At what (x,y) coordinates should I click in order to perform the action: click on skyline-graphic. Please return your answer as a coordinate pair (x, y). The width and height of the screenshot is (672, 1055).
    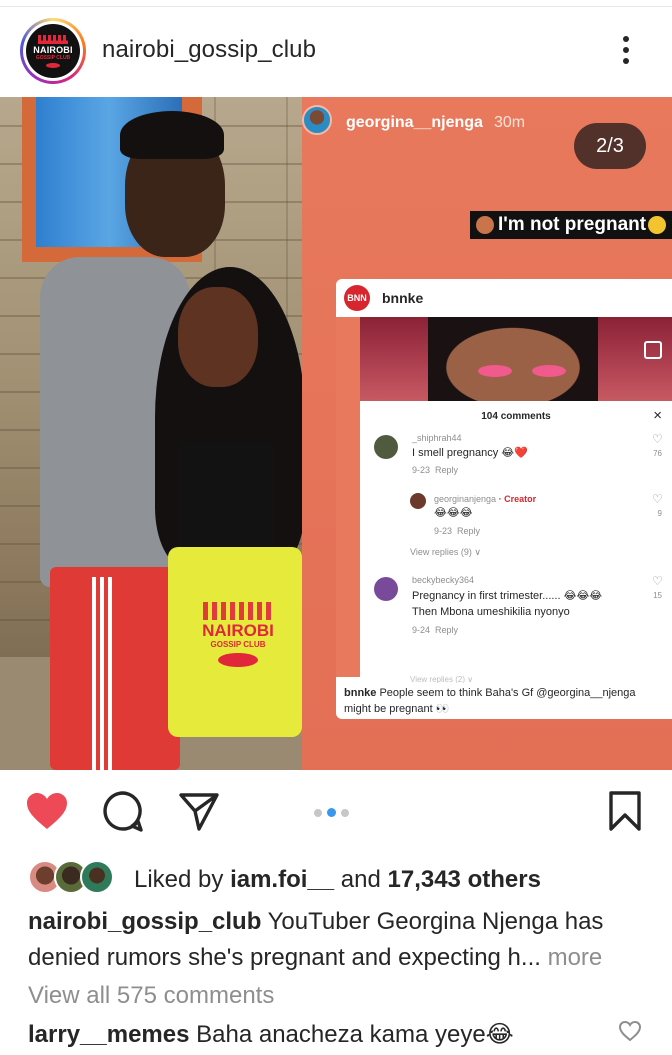
    Looking at the image, I should click on (53, 39).